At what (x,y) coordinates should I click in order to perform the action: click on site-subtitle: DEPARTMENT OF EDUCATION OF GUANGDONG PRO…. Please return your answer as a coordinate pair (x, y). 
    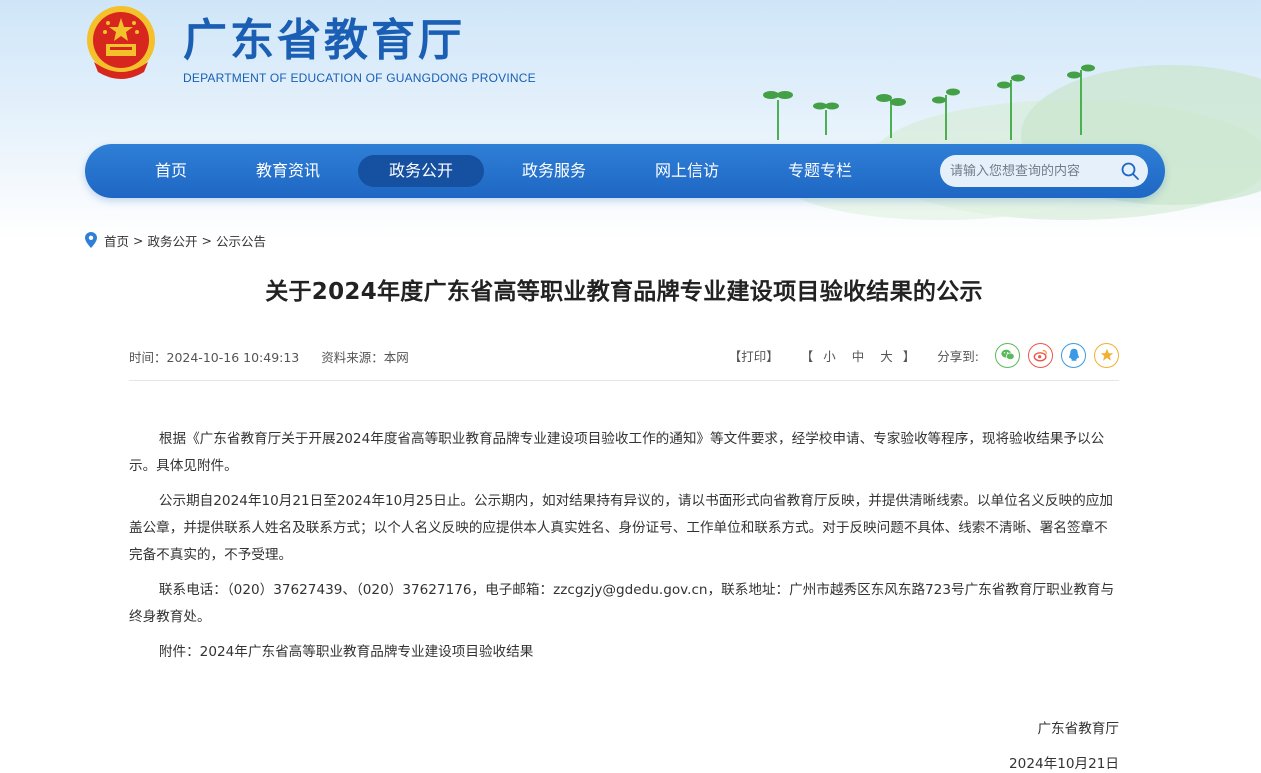
    Looking at the image, I should click on (359, 78).